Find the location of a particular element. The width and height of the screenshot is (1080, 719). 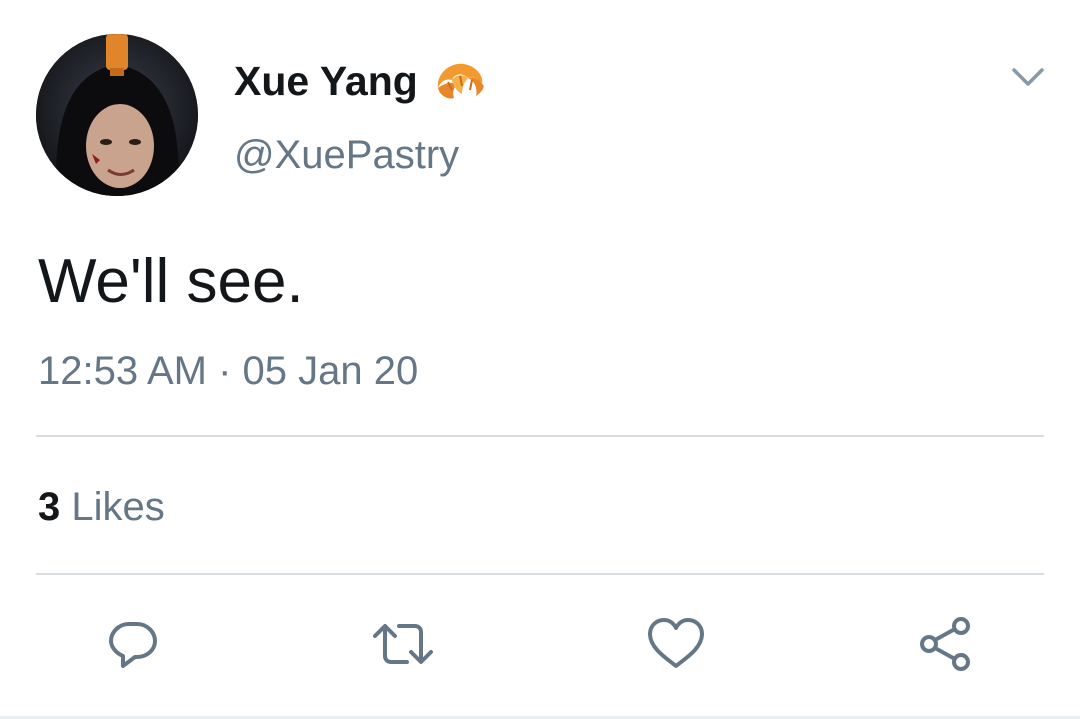

retweet-icon is located at coordinates (403, 644).